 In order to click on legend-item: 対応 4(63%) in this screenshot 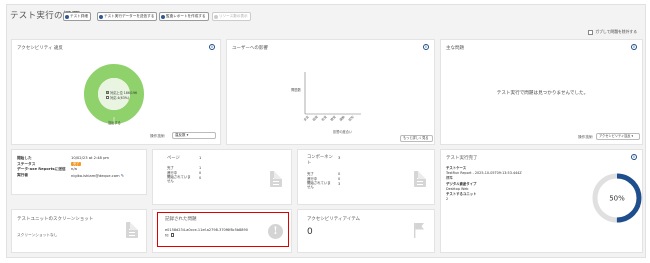, I will do `click(121, 98)`.